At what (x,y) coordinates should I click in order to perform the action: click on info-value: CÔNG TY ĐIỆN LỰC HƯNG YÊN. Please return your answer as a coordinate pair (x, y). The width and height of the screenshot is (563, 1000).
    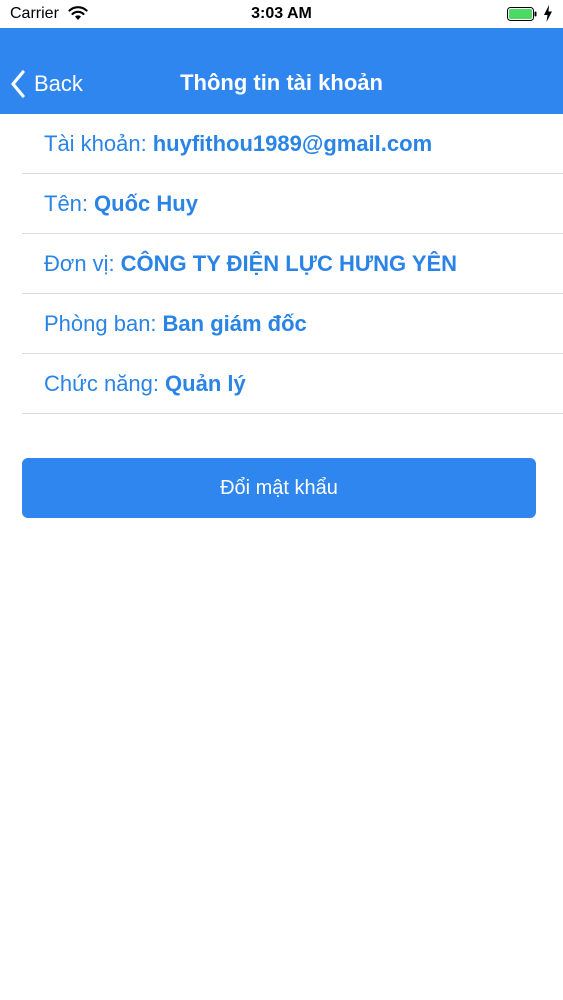
    Looking at the image, I should click on (289, 263).